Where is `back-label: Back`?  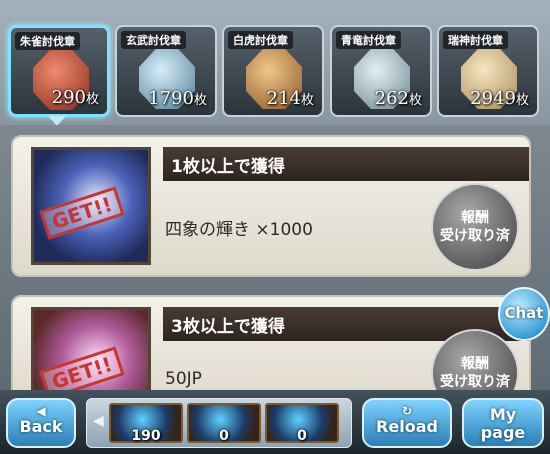
back-label: Back is located at coordinates (41, 426).